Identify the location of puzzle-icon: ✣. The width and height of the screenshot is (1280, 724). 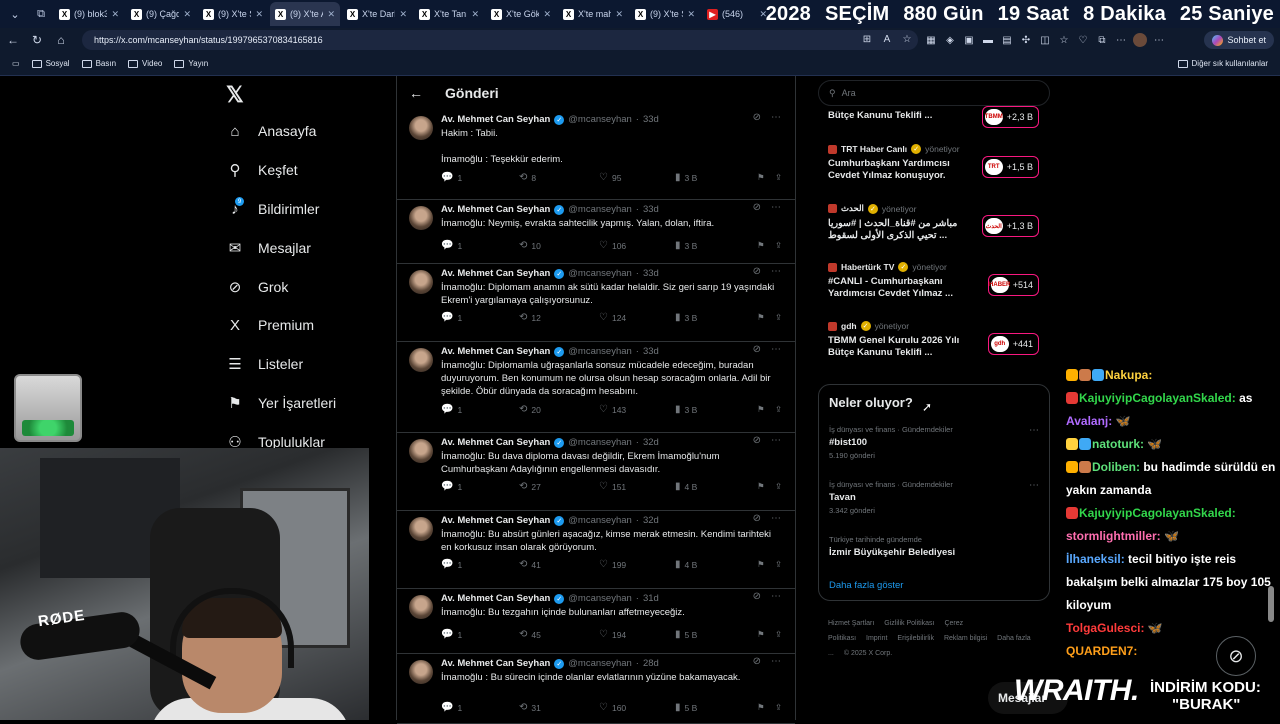
(1026, 40).